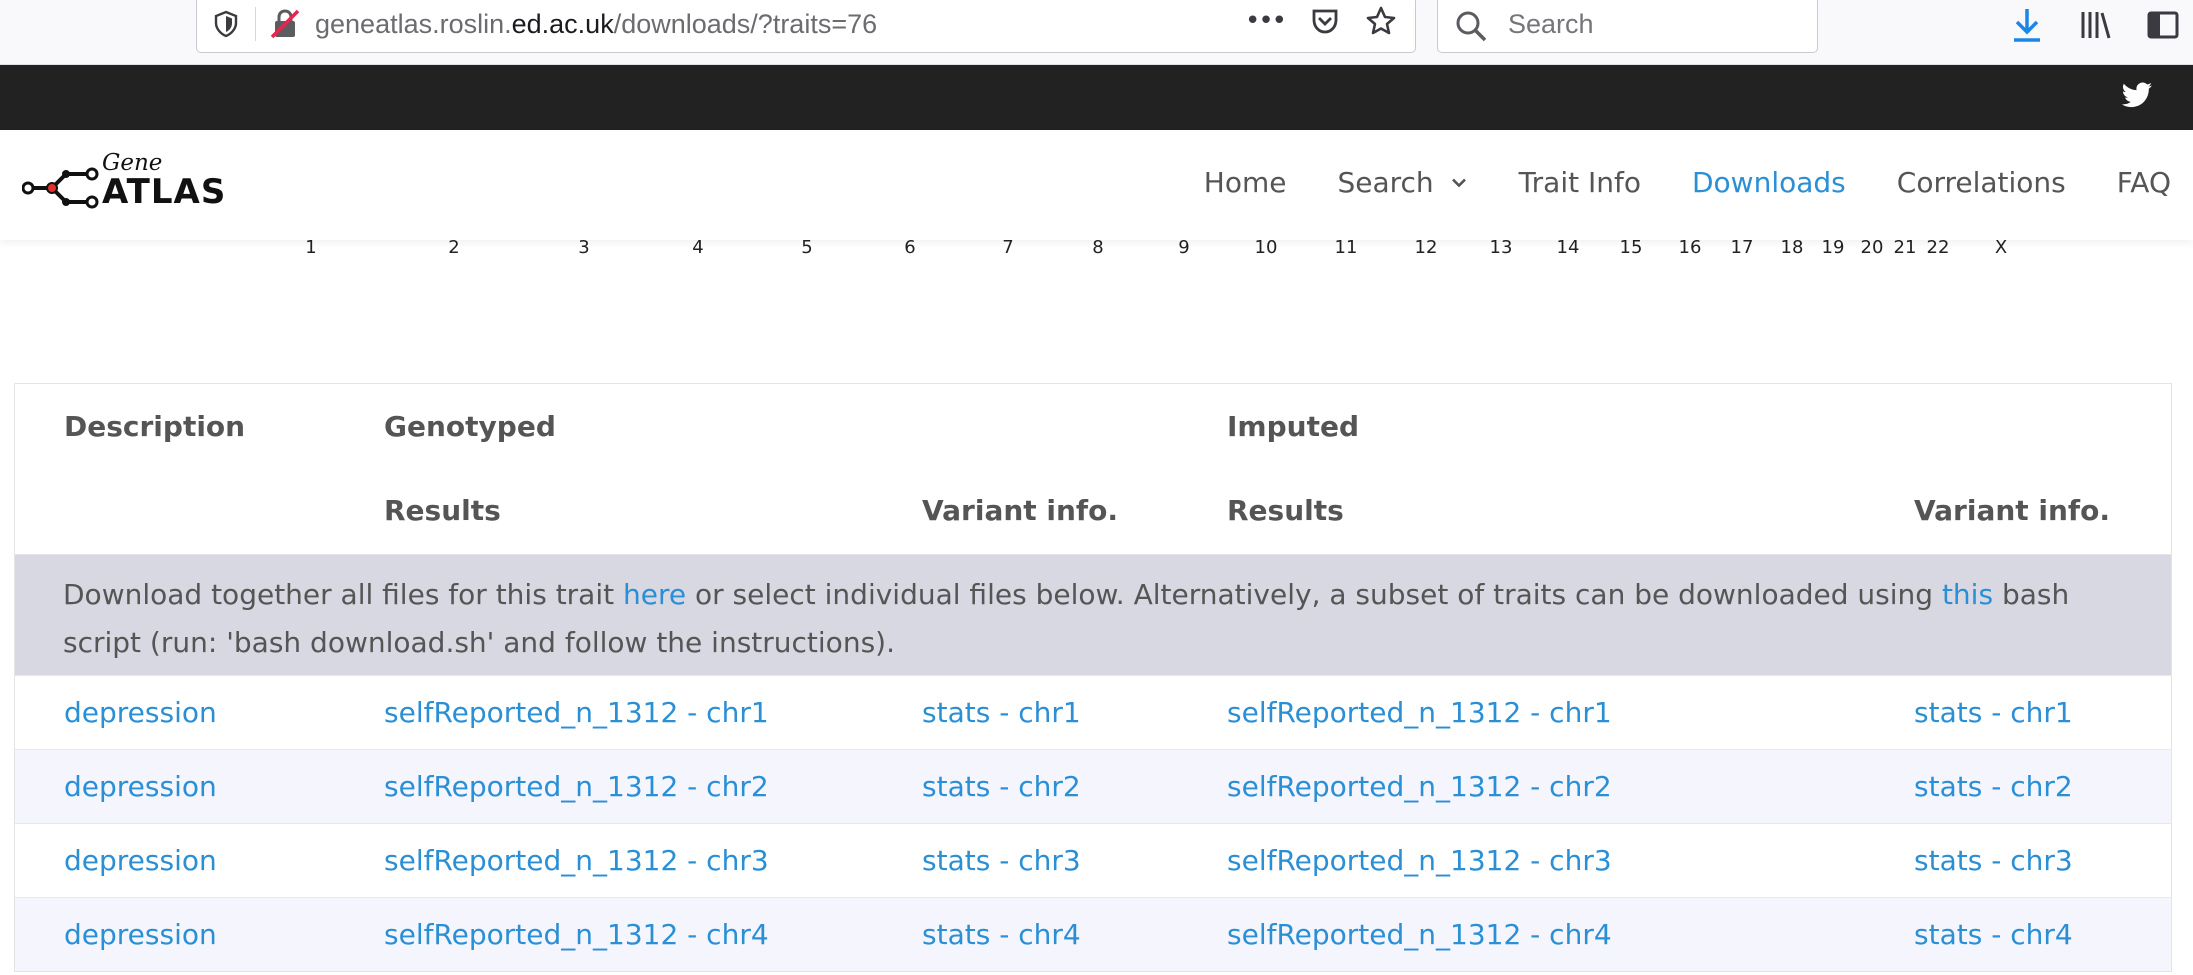 This screenshot has width=2193, height=975. What do you see at coordinates (698, 247) in the screenshot?
I see `chromosome-label: 4` at bounding box center [698, 247].